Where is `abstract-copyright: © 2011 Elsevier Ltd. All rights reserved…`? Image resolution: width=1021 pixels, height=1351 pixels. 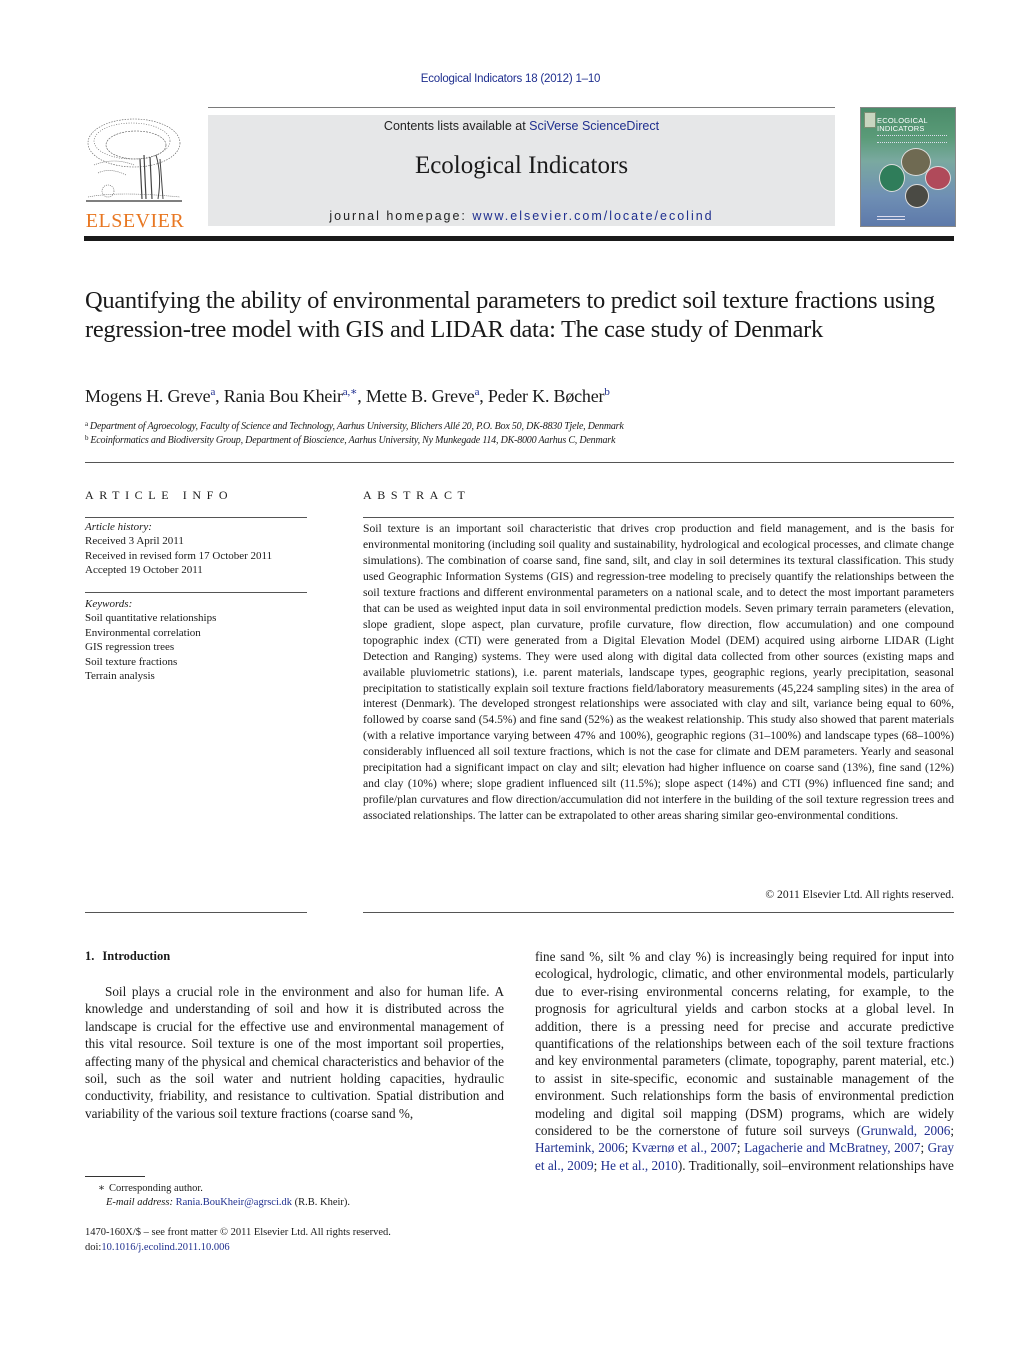
abstract-copyright: © 2011 Elsevier Ltd. All rights reserved… is located at coordinates (859, 894).